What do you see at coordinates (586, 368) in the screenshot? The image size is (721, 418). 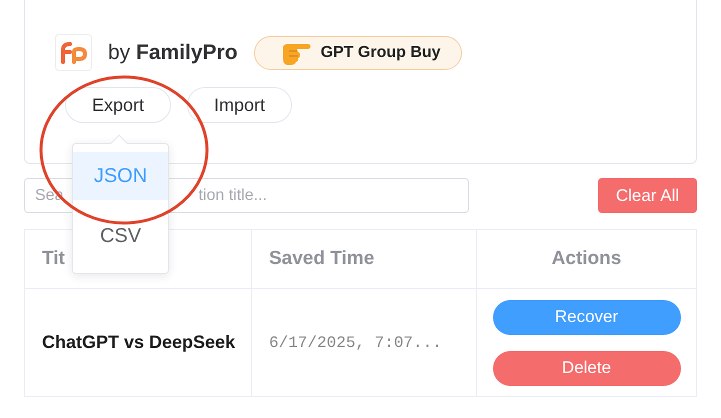 I see `delete-button: Delete` at bounding box center [586, 368].